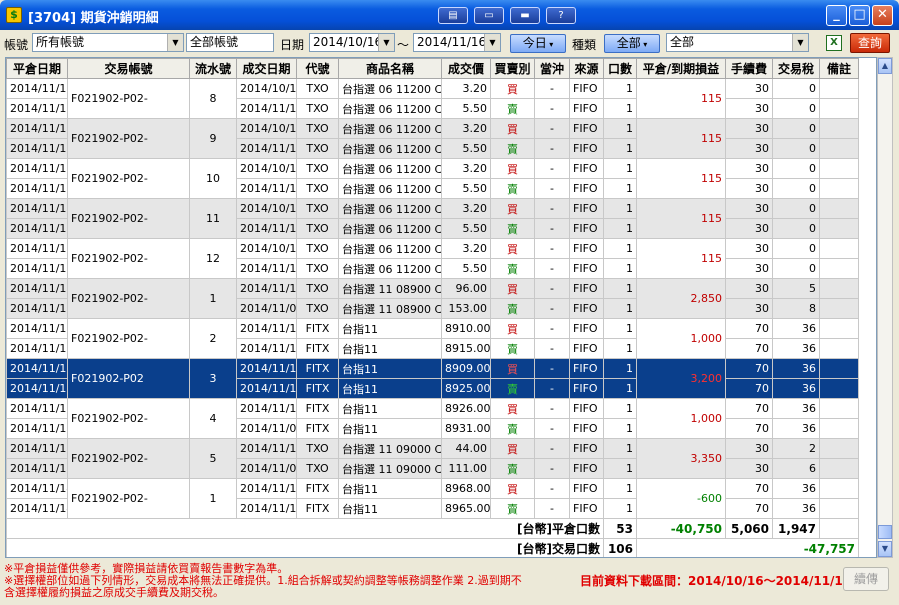 The image size is (899, 605). What do you see at coordinates (266, 68) in the screenshot?
I see `column-header: 成交日期` at bounding box center [266, 68].